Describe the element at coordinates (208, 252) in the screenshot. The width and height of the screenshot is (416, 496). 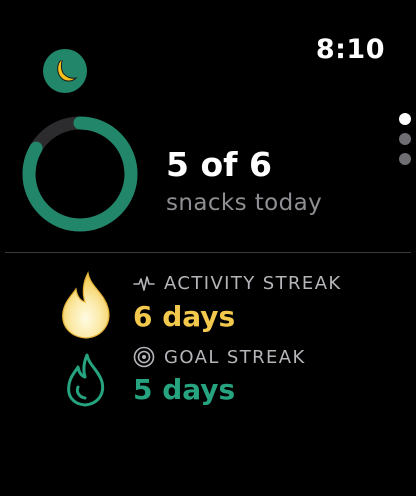
I see `section-divider` at that location.